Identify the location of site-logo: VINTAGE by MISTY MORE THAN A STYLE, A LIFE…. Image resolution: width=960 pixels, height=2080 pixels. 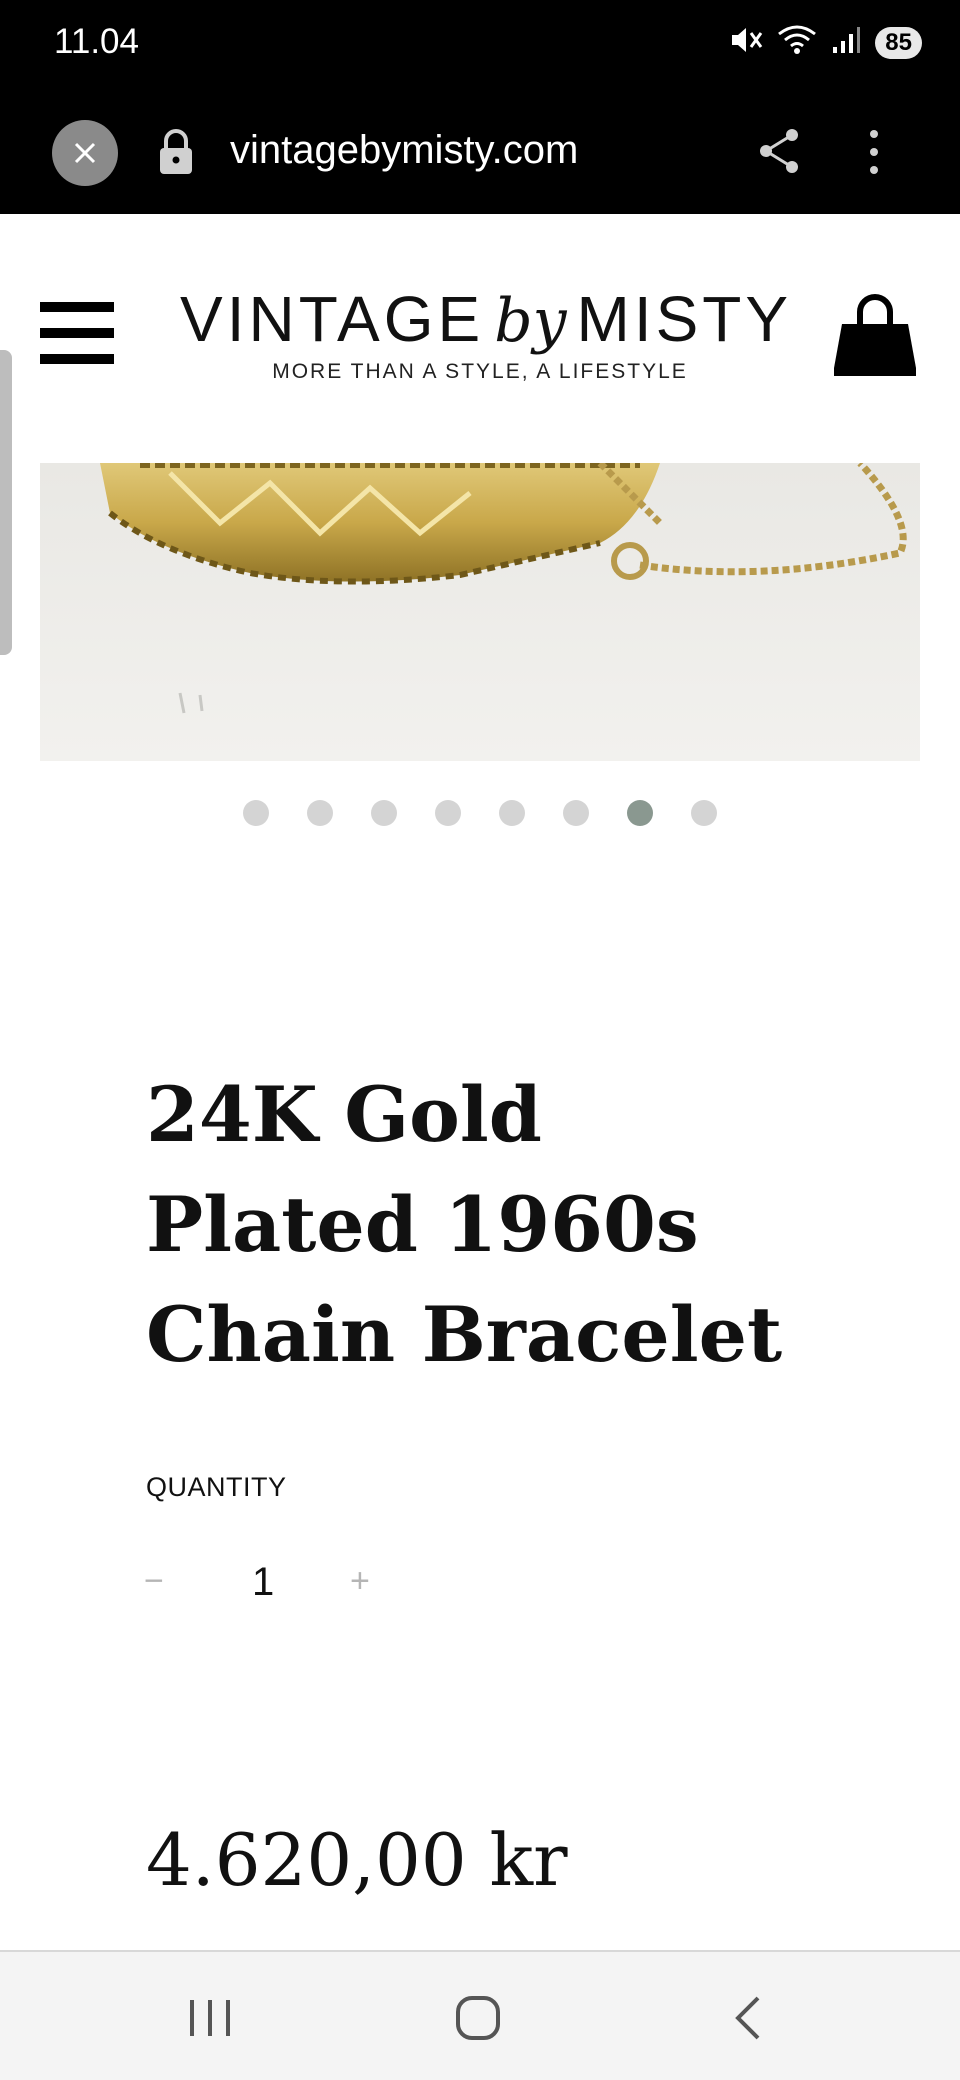
(484, 333).